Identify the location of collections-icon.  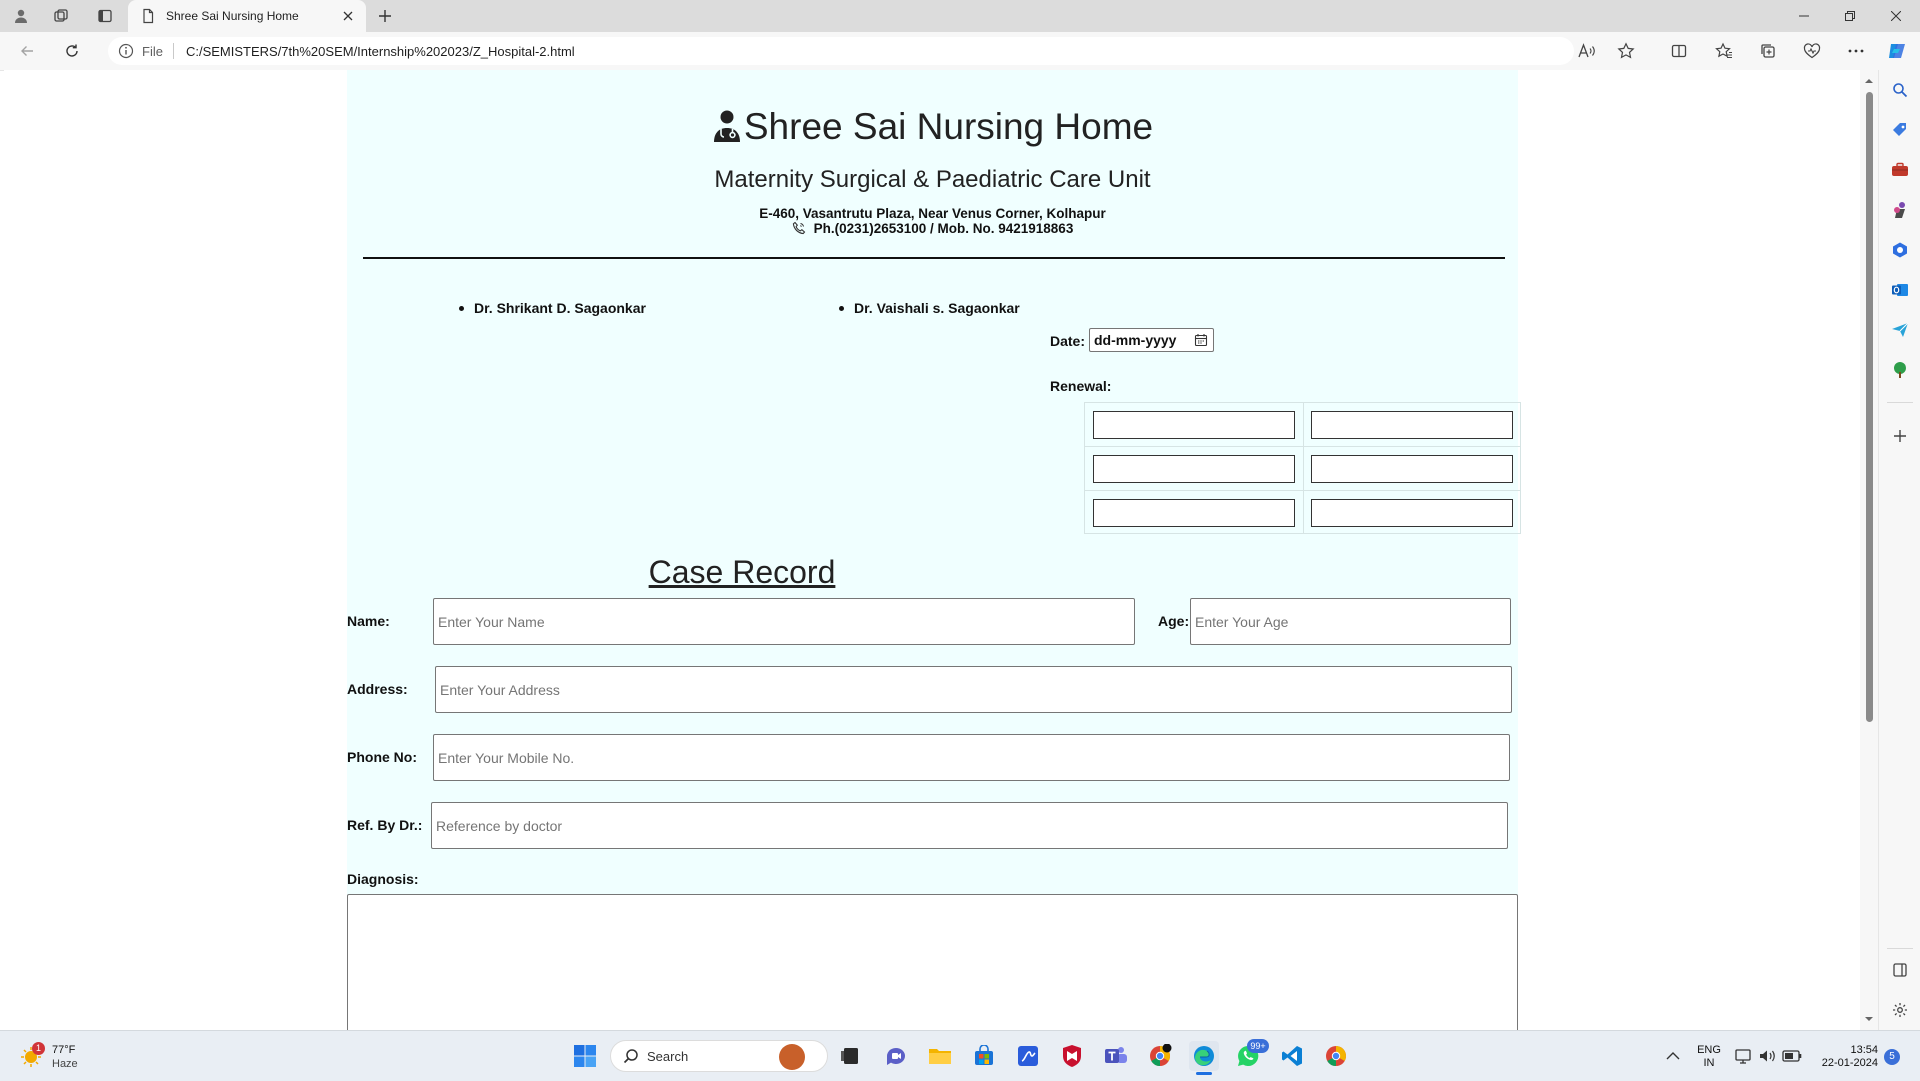
(1768, 51).